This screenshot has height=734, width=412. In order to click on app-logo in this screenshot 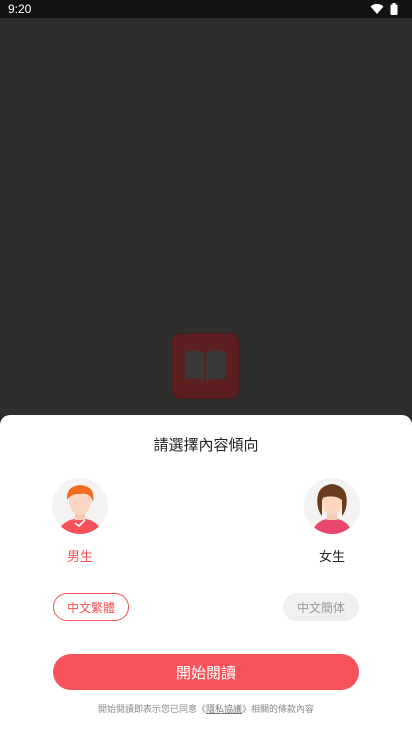, I will do `click(205, 366)`.